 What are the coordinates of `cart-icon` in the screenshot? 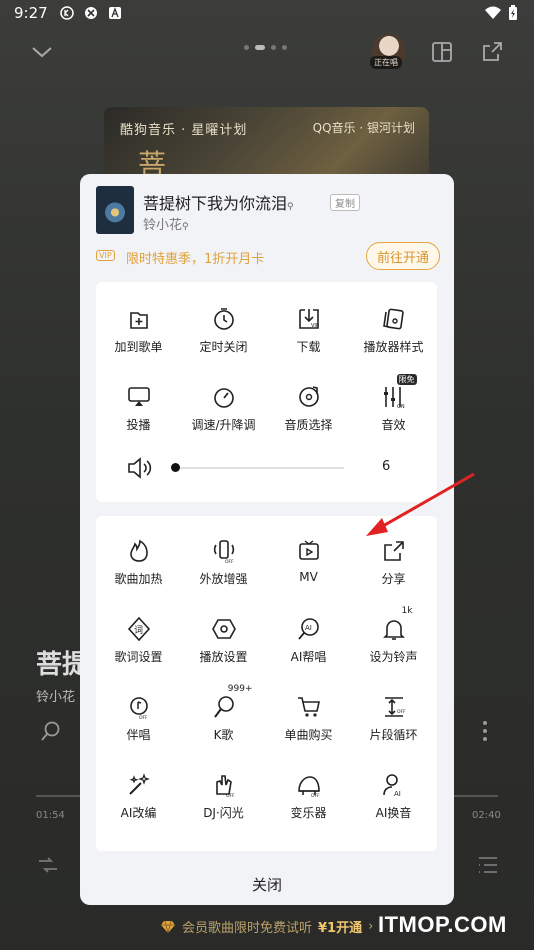 It's located at (309, 707).